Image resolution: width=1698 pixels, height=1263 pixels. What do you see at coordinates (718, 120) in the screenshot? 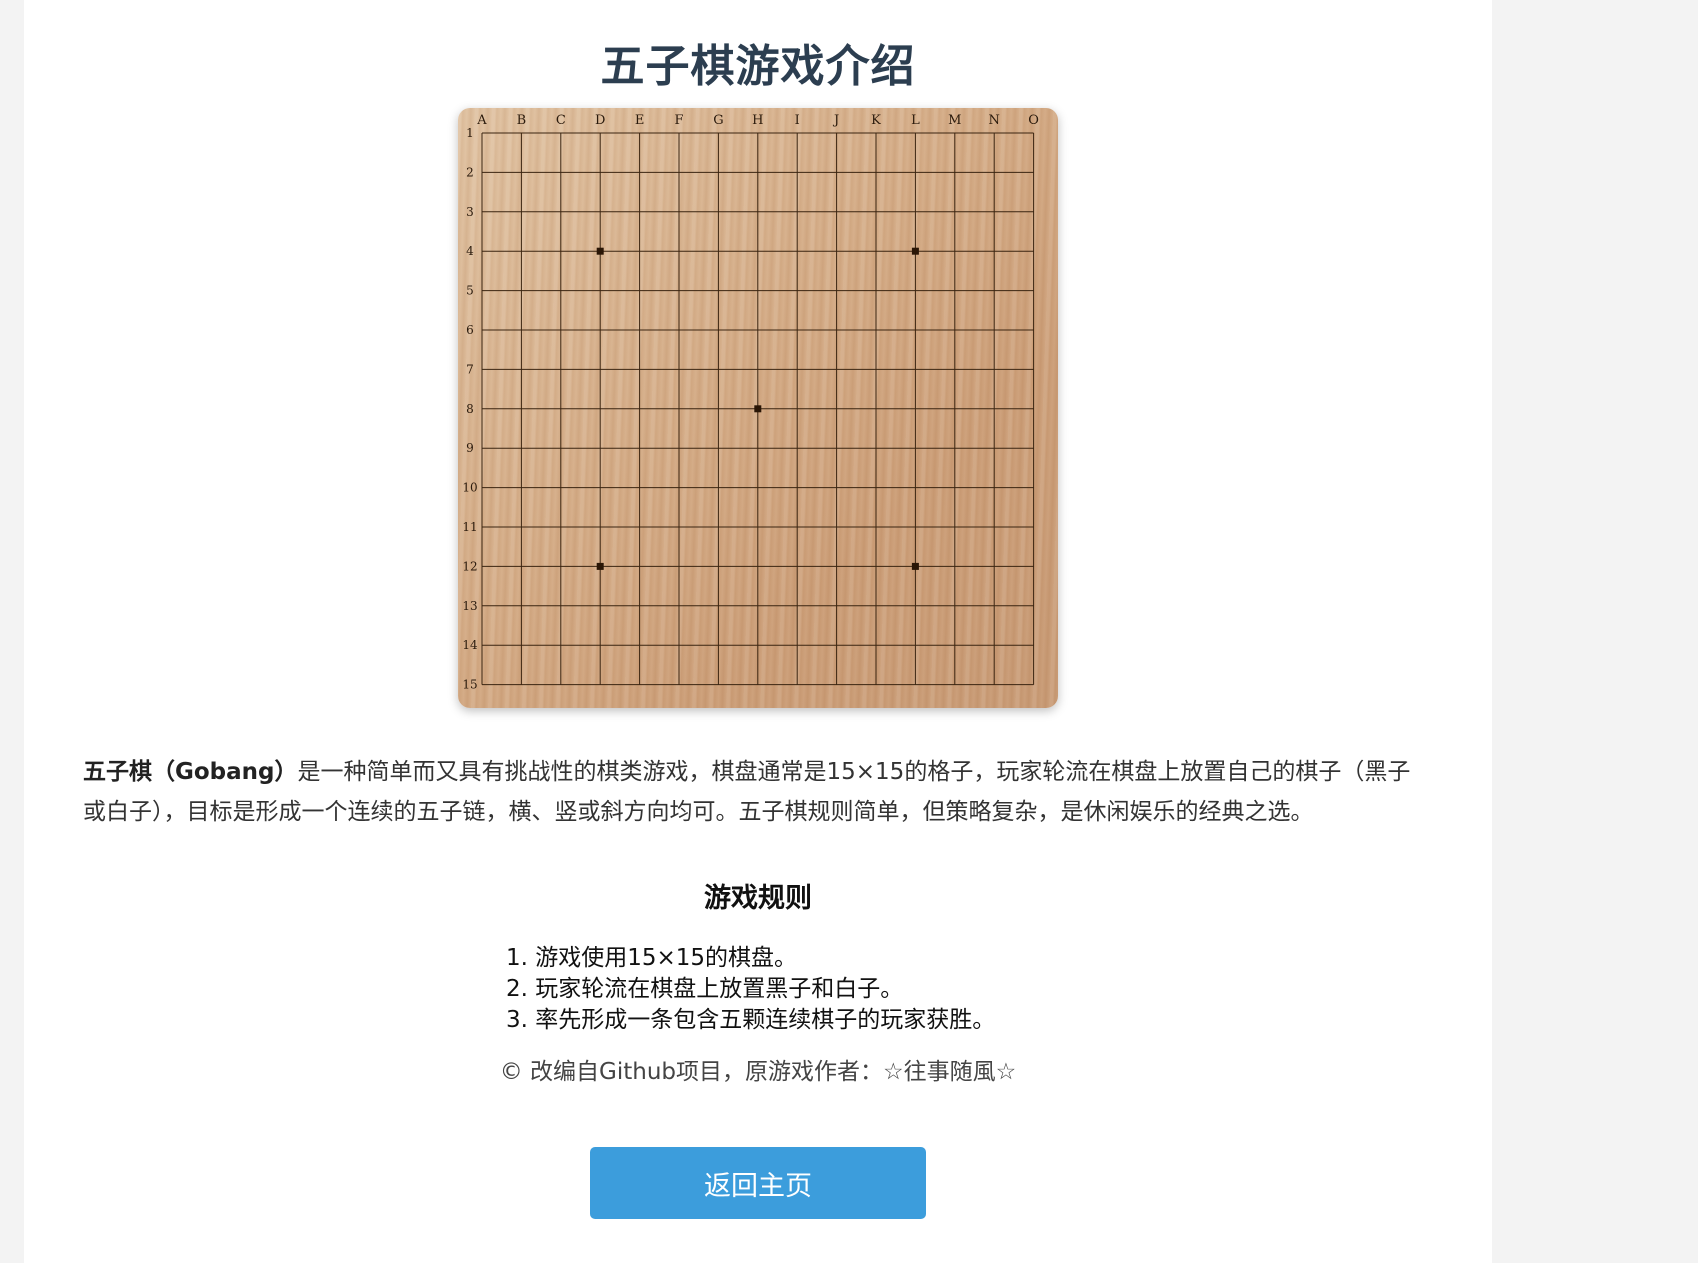
I see `column-label: G` at bounding box center [718, 120].